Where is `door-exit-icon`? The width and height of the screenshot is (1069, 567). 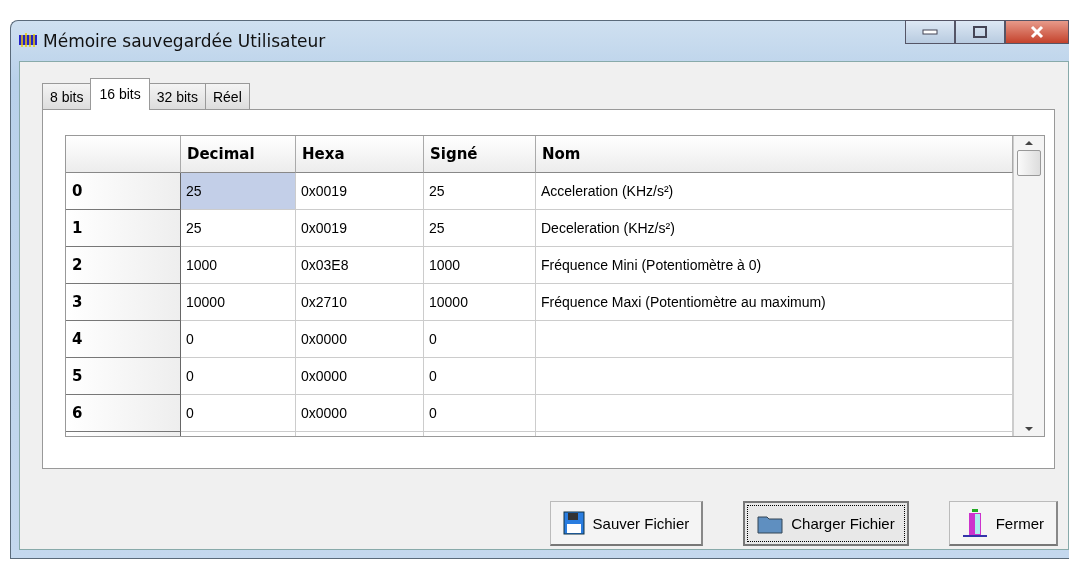
door-exit-icon is located at coordinates (974, 523).